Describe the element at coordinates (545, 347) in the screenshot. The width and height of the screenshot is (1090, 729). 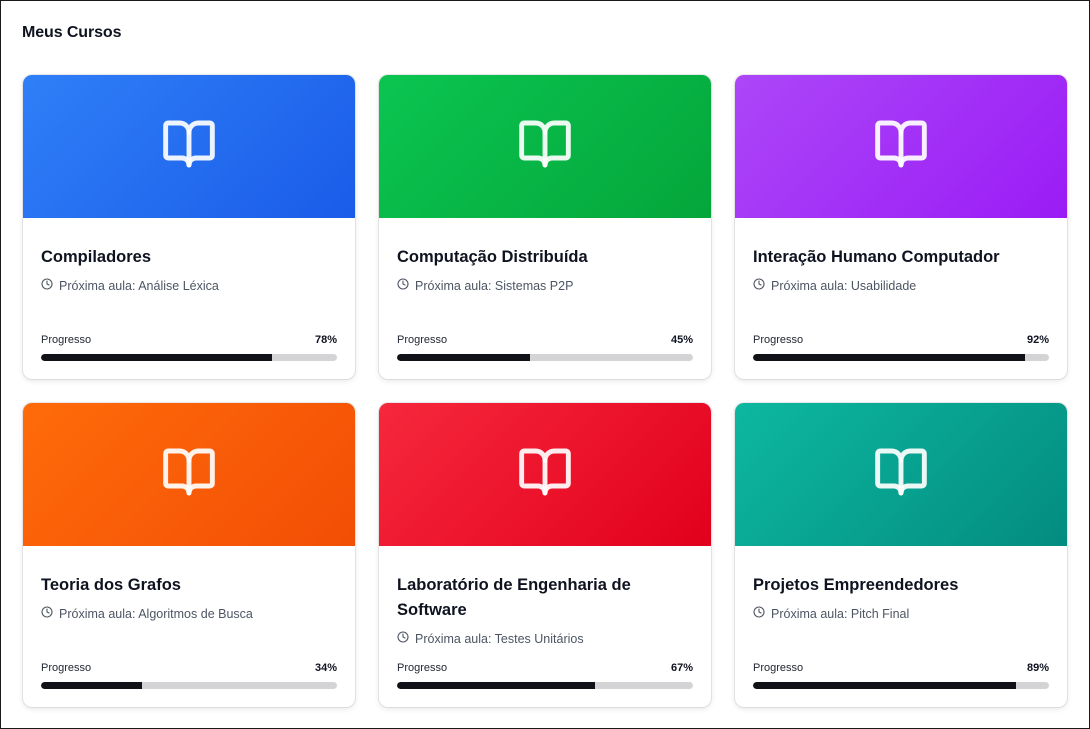
I see `progress-section: Progresso 45%` at that location.